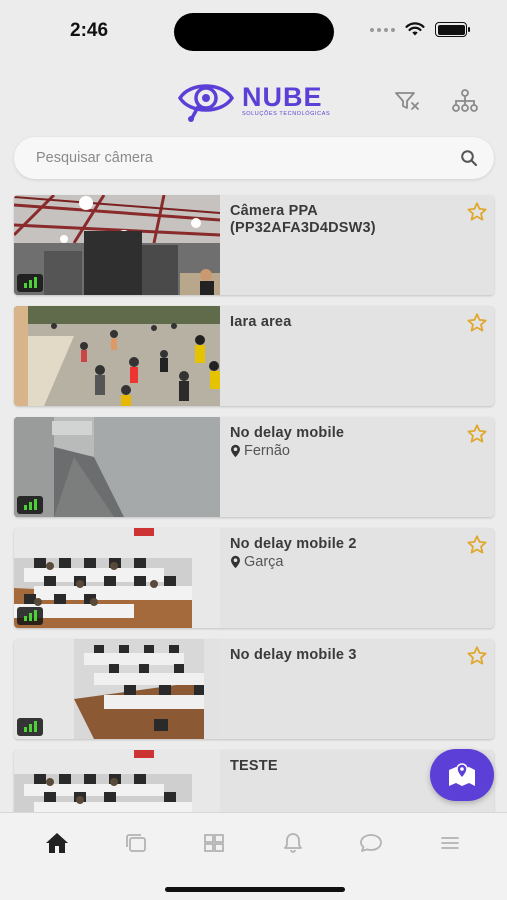 The width and height of the screenshot is (507, 900). I want to click on status-bar: 2:46, so click(253, 32).